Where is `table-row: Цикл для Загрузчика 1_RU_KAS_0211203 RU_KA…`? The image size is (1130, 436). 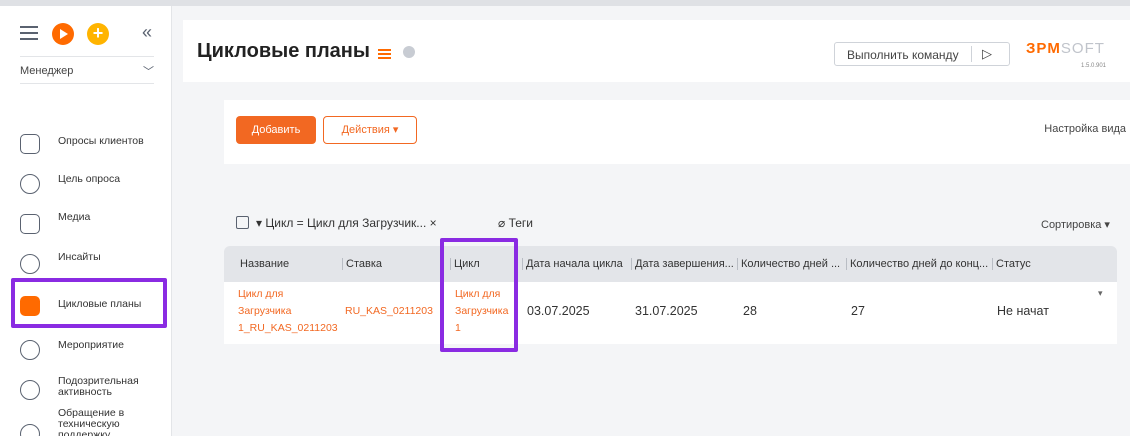
table-row: Цикл для Загрузчика 1_RU_KAS_0211203 RU_KA… is located at coordinates (670, 313).